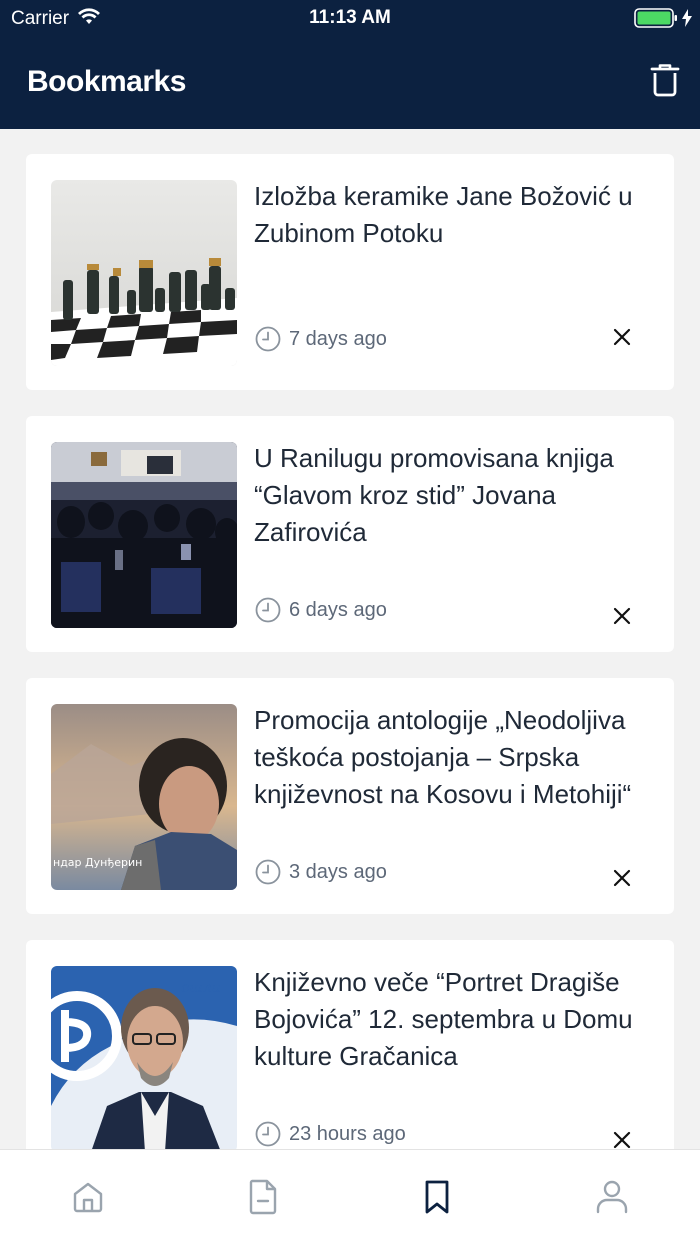 The height and width of the screenshot is (1244, 700). Describe the element at coordinates (201, 988) in the screenshot. I see `thumbnail-caption: ошли` at that location.